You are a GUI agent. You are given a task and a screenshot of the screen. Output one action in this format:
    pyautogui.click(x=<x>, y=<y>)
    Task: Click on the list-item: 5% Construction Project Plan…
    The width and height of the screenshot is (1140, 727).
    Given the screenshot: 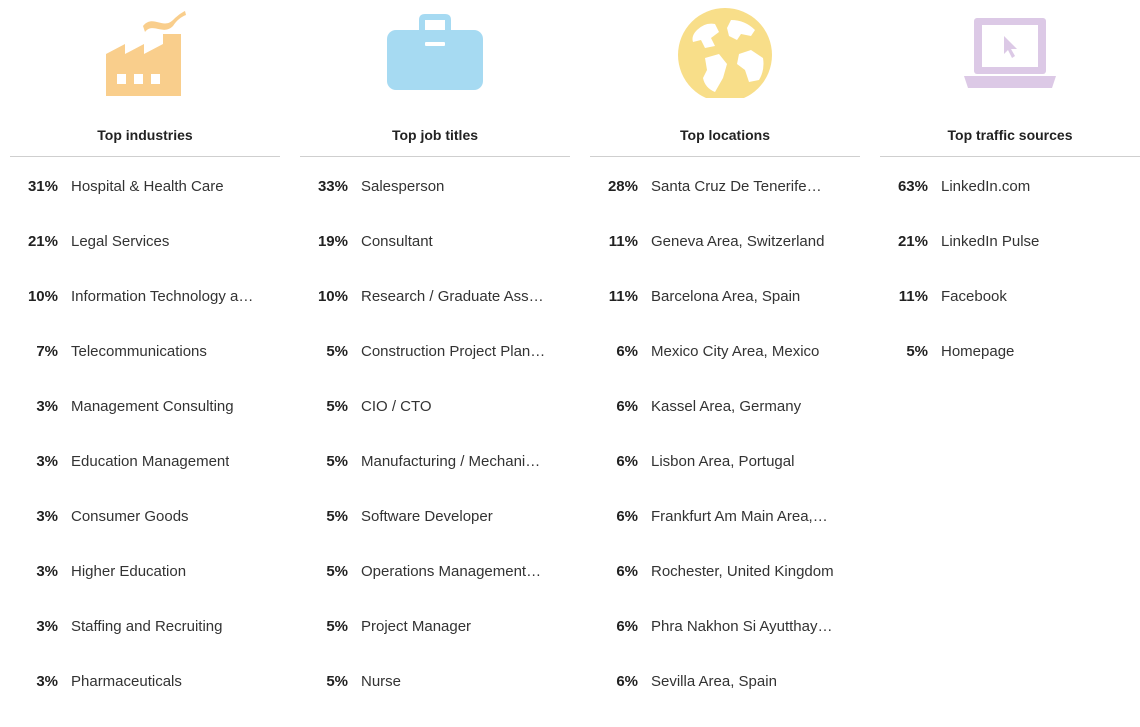 What is the action you would take?
    pyautogui.click(x=435, y=369)
    